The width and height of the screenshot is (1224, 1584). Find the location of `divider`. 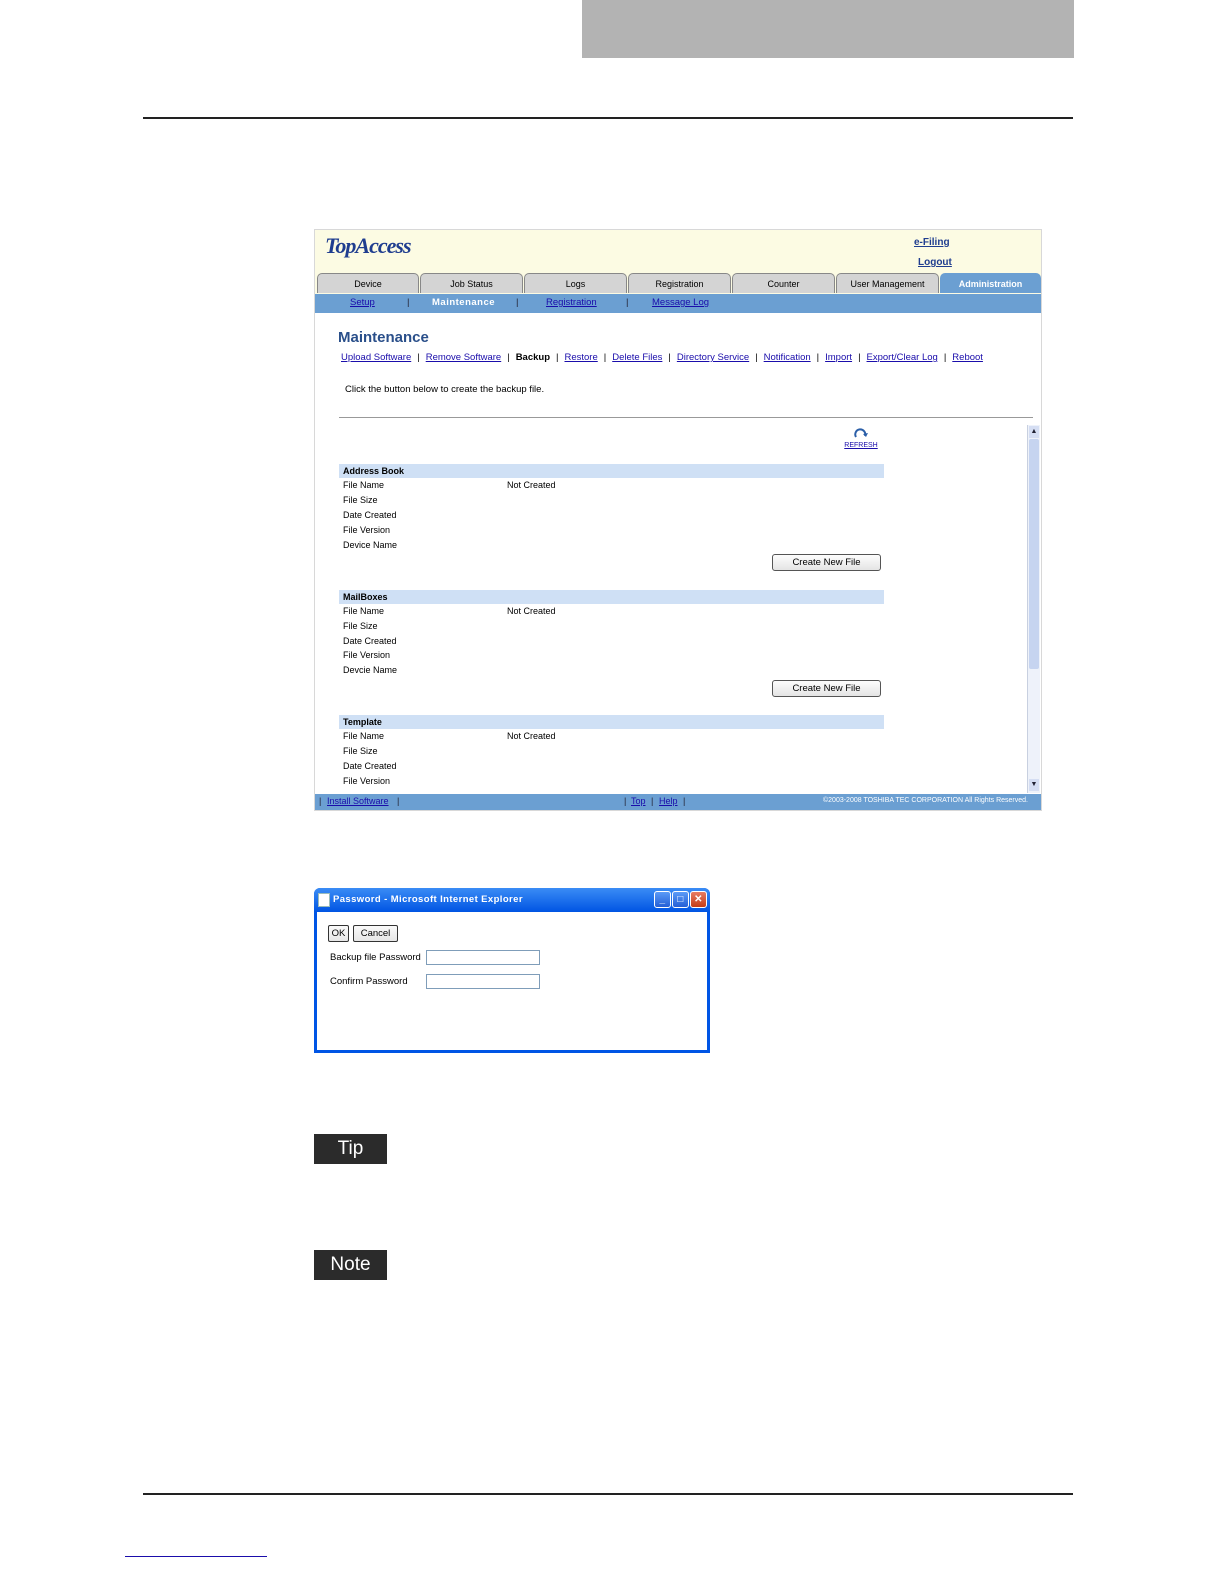

divider is located at coordinates (686, 417).